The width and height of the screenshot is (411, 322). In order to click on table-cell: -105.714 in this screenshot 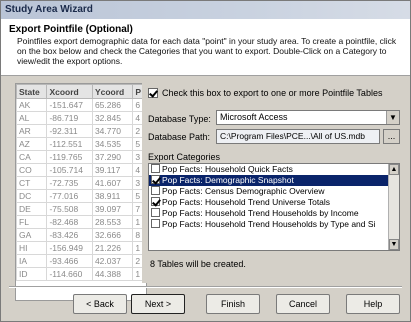, I will do `click(69, 170)`.